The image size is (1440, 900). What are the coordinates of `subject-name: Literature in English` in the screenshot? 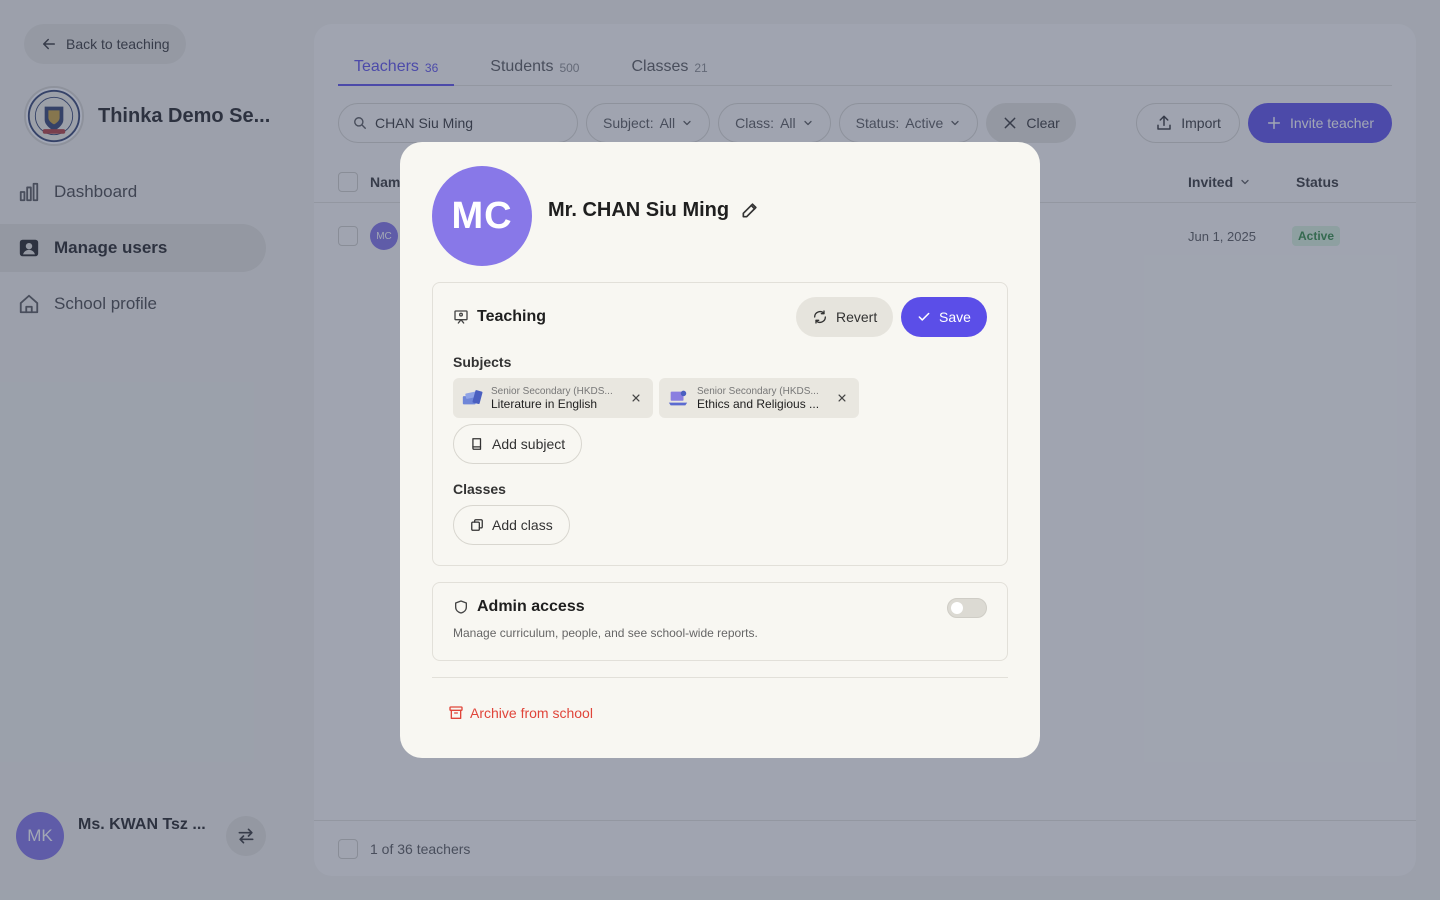 It's located at (544, 403).